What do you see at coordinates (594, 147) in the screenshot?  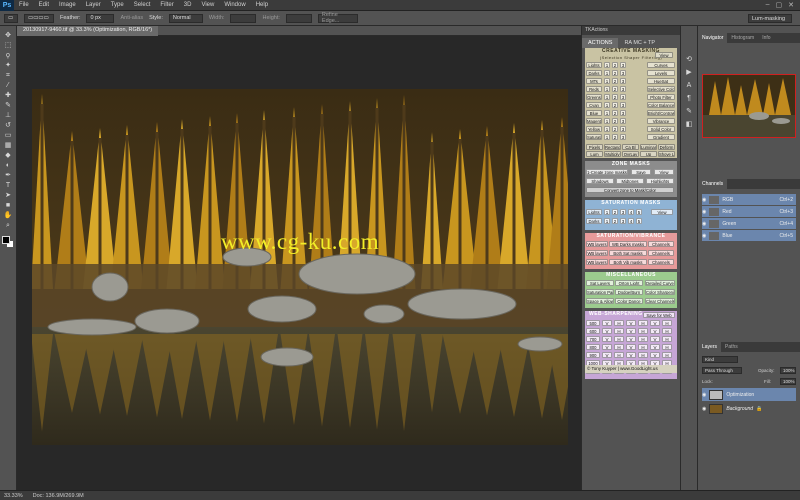 I see `tool-button-0: Pixels` at bounding box center [594, 147].